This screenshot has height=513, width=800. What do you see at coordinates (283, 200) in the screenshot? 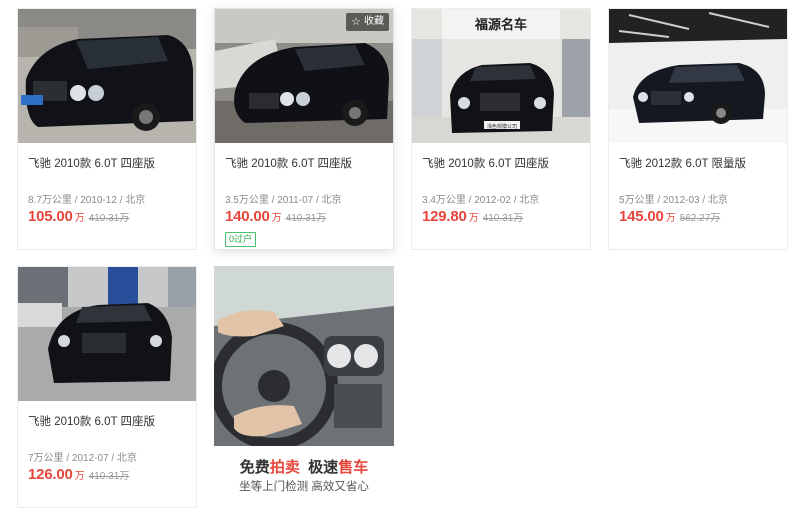
I see `listing-meta: 3.5万公里 / 2011-07 / 北京` at bounding box center [283, 200].